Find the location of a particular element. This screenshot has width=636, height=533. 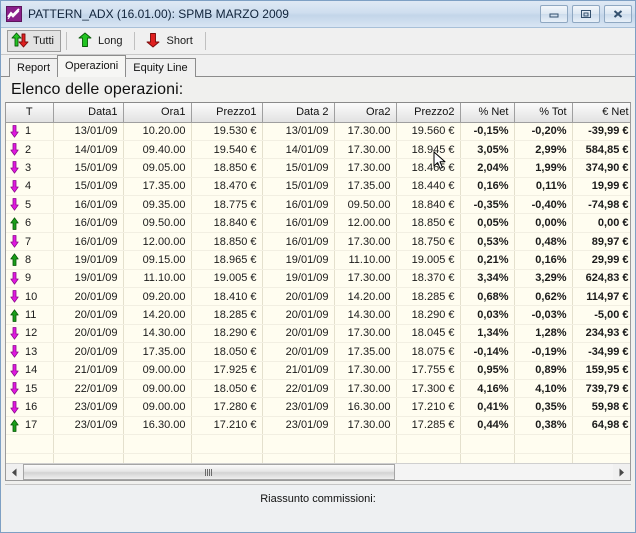

row-number: 7 is located at coordinates (28, 241).